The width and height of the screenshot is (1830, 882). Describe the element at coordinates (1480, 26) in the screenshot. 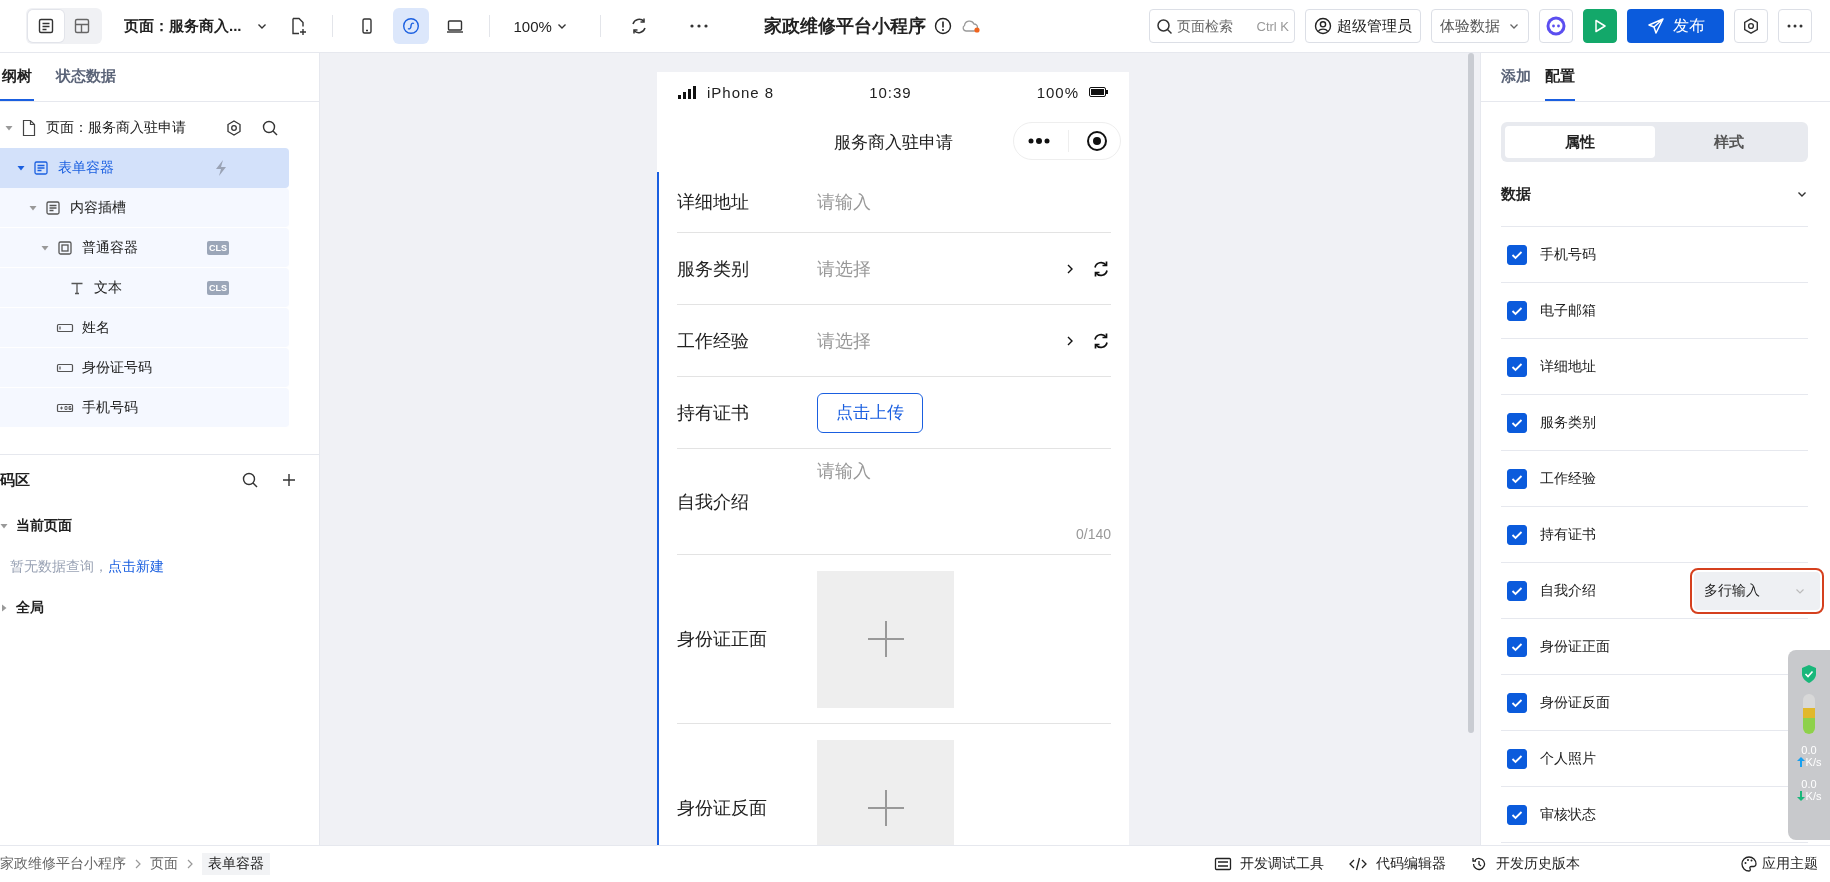

I see `data-mode-dropdown: 体验数据` at that location.